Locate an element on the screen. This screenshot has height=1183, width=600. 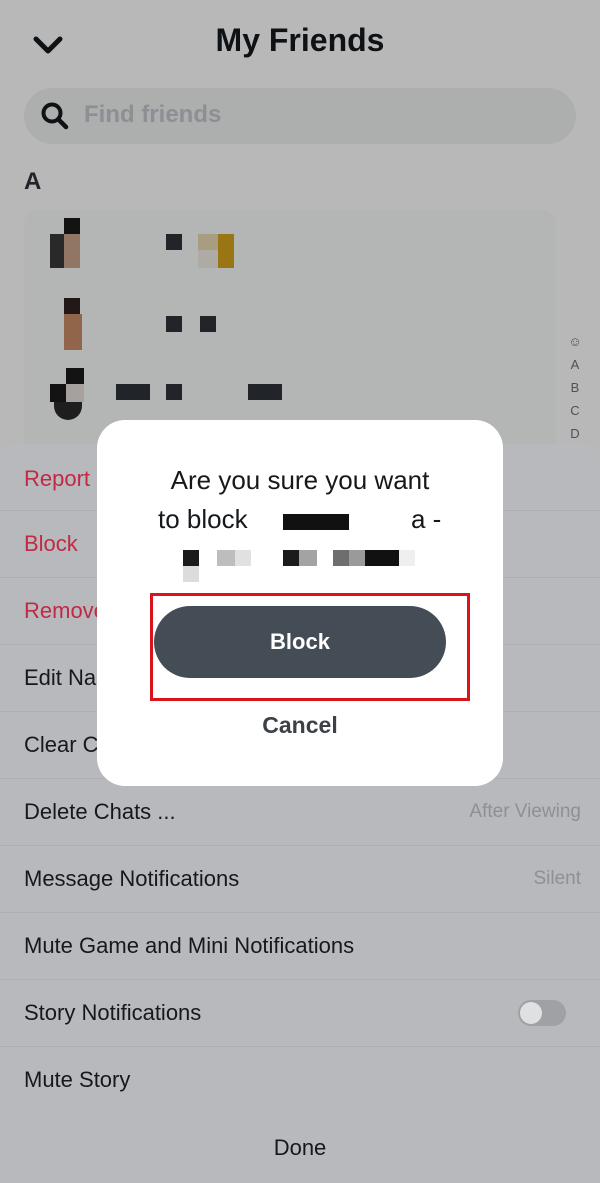
mute-story-label: Mute Story is located at coordinates (77, 1079).